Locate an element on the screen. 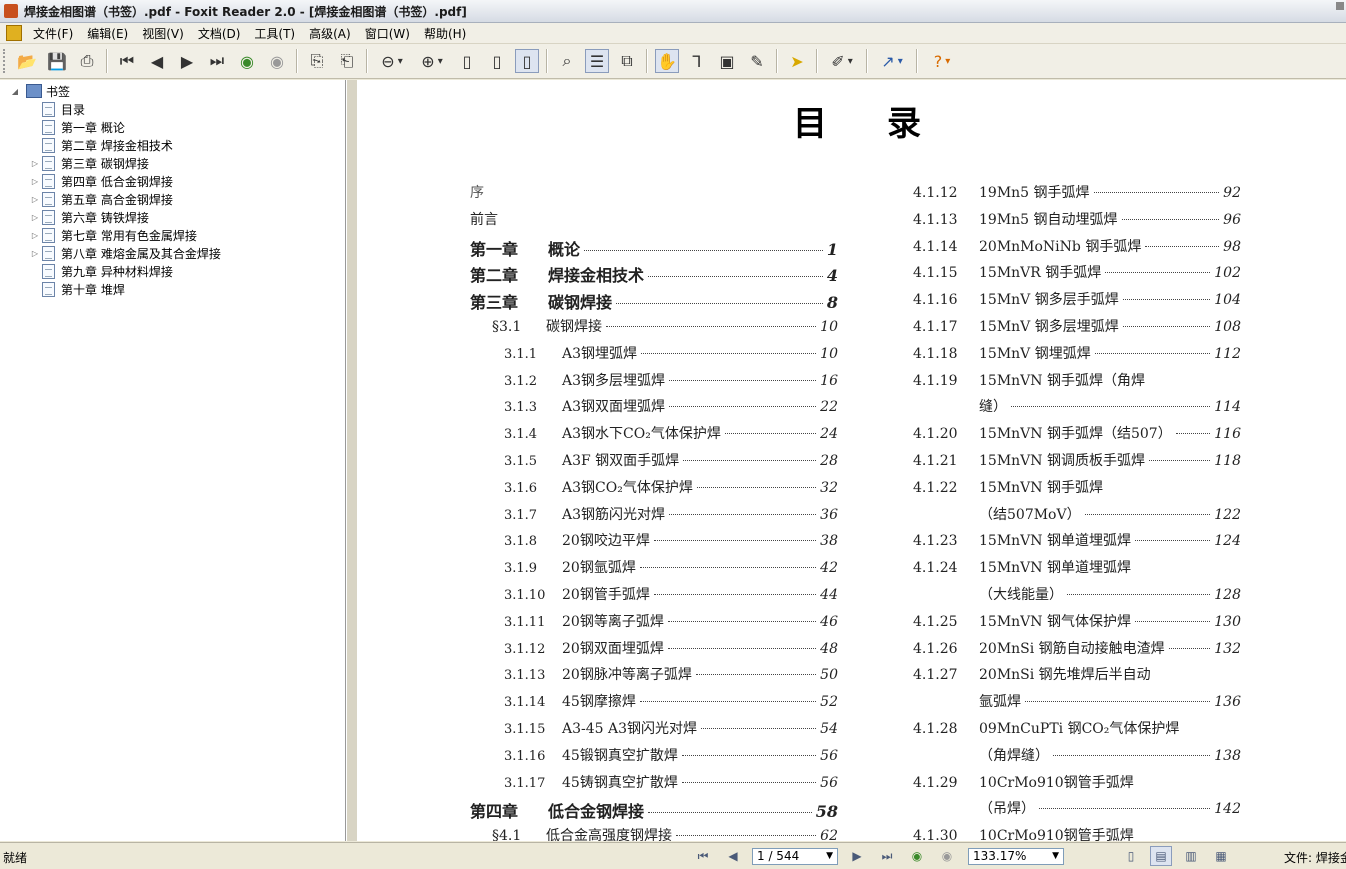 The image size is (1346, 869). toc-entry: 4.1.22 15MnVN 钢手弧焊 is located at coordinates (1077, 489).